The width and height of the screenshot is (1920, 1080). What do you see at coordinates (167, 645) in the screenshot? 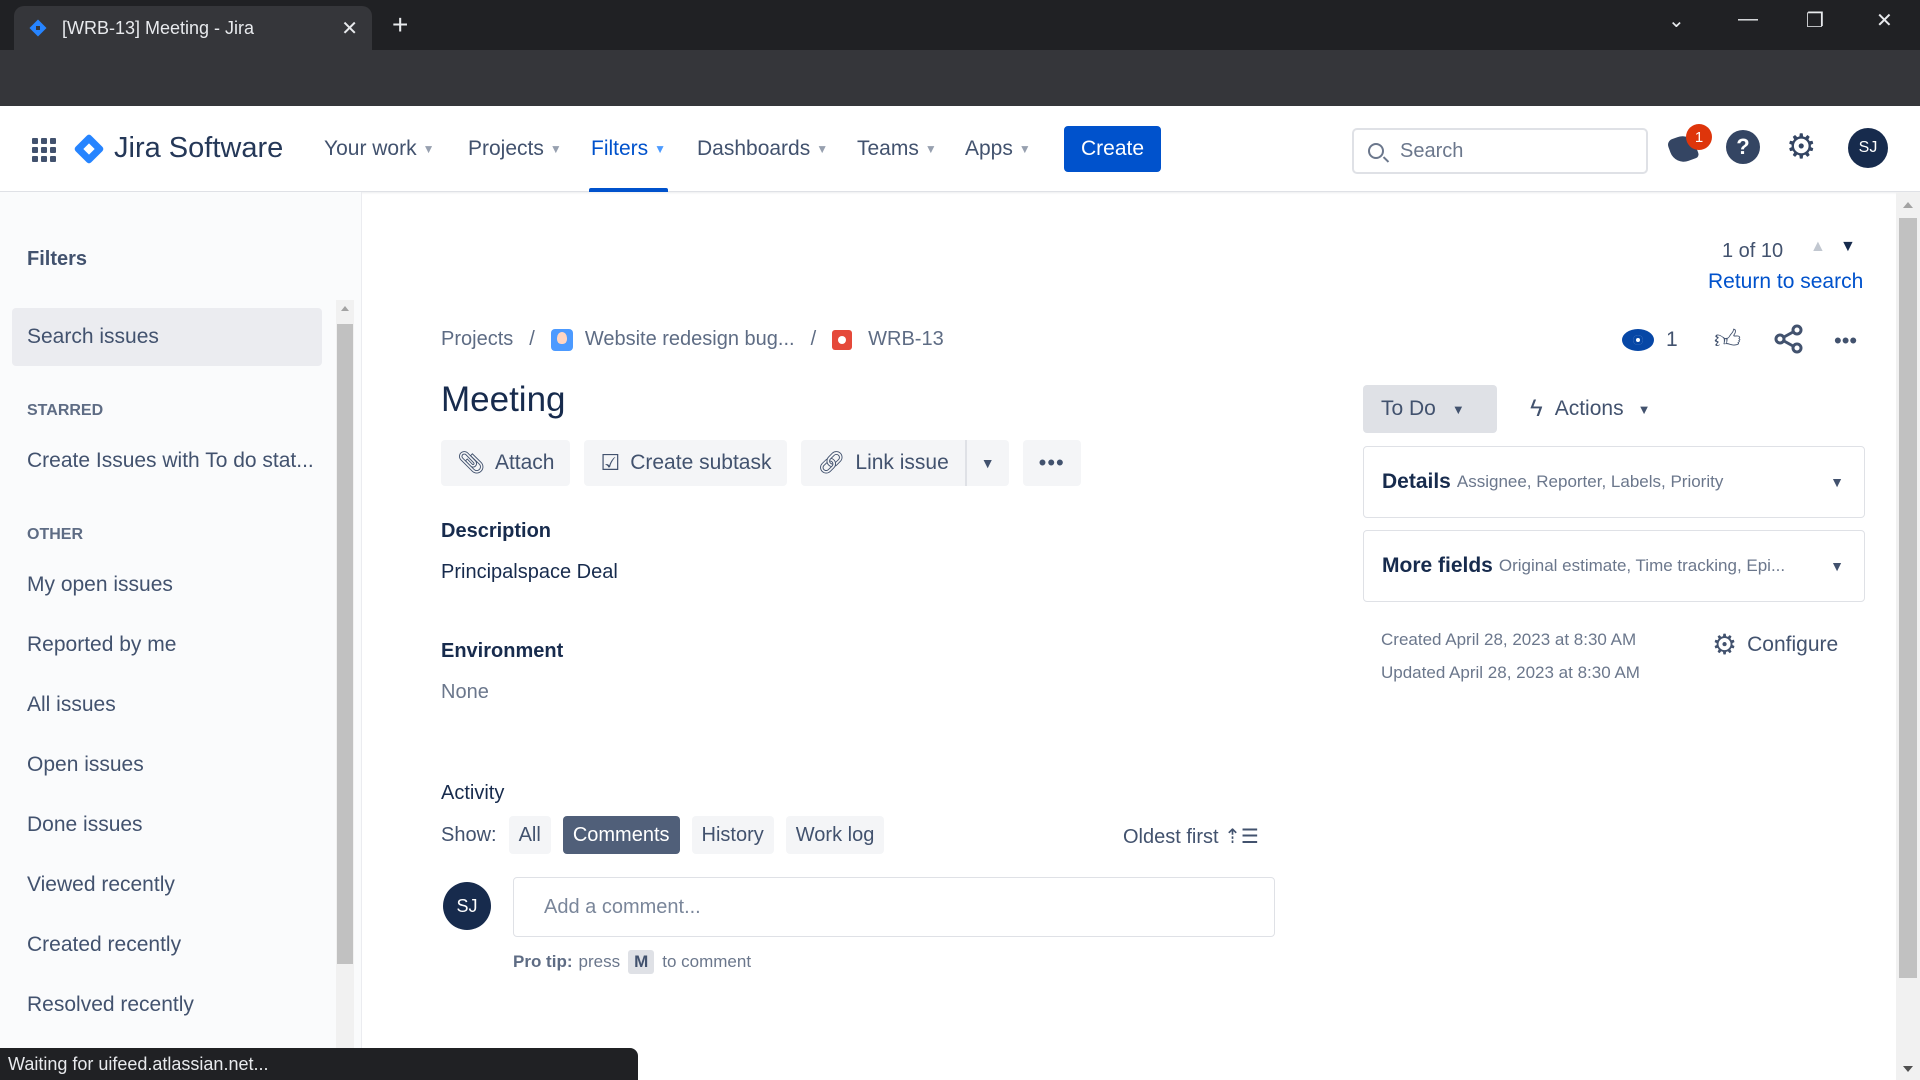
I see `sidebar-item-reported-by-me: Reported by me` at bounding box center [167, 645].